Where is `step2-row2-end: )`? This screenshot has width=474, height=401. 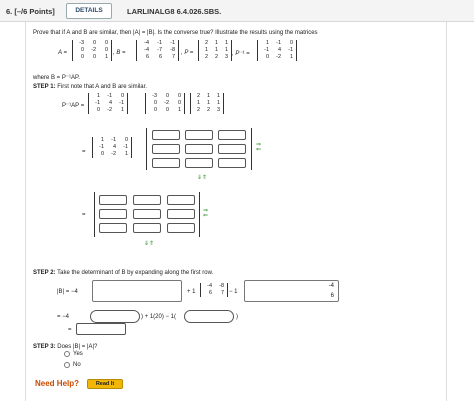
step2-row2-end: ) is located at coordinates (237, 317).